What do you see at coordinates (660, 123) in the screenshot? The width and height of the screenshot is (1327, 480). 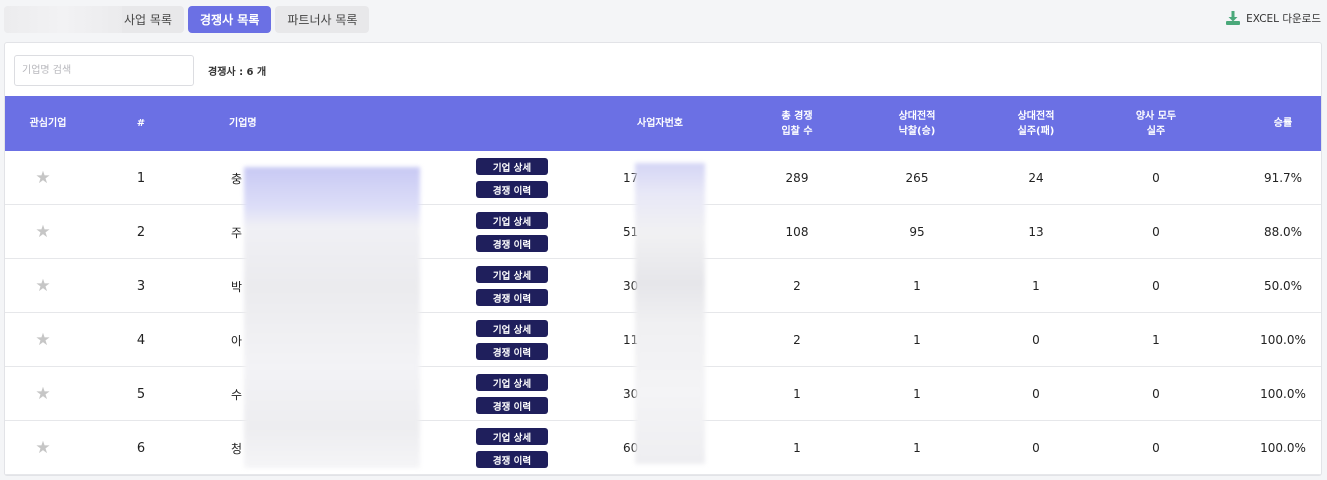 I see `column-header-business-number: 사업자번호` at bounding box center [660, 123].